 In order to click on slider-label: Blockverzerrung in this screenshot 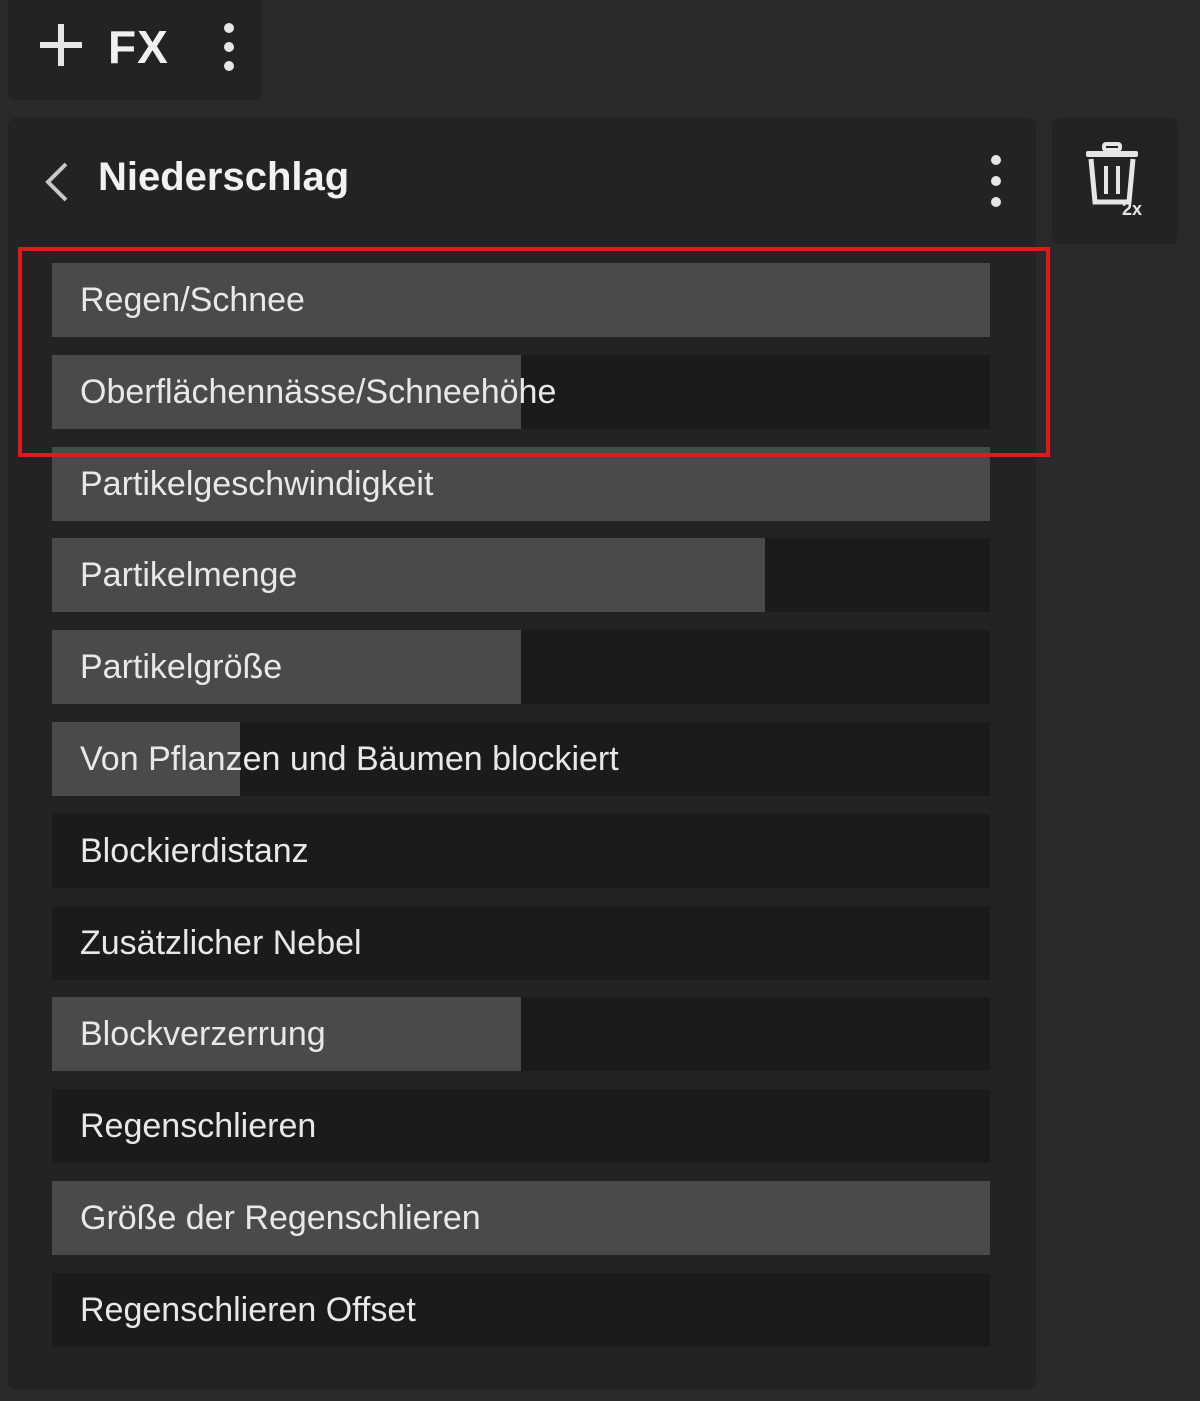, I will do `click(203, 1034)`.